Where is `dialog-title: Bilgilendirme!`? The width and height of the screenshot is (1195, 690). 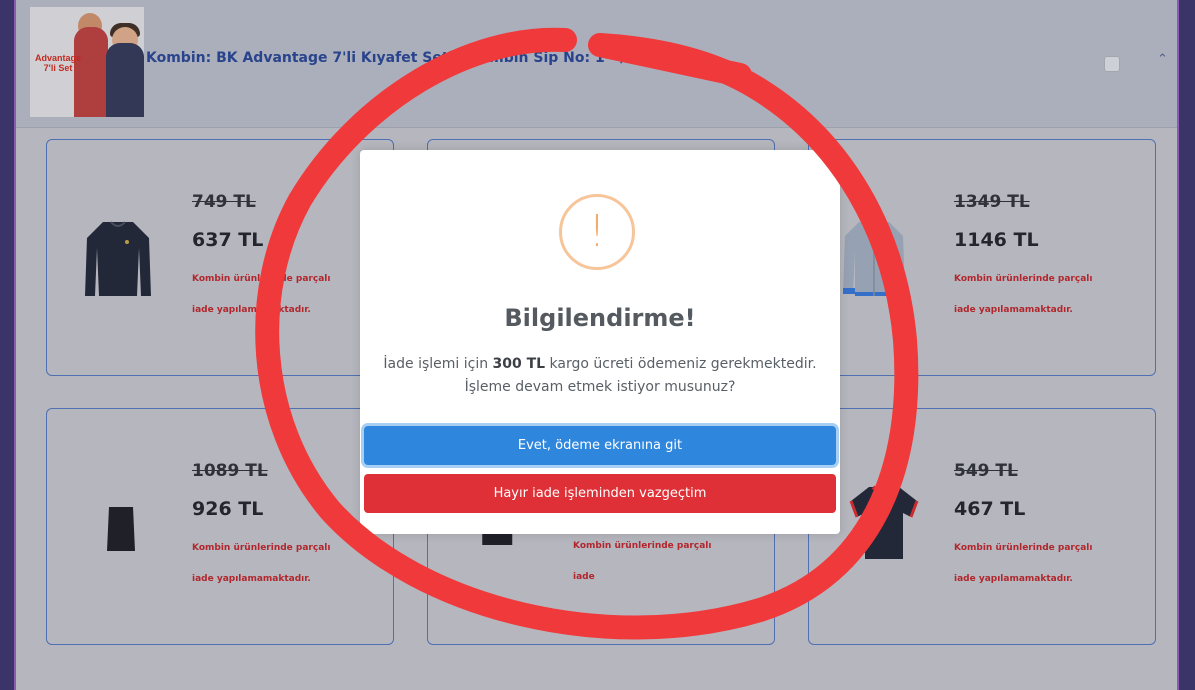
dialog-title: Bilgilendirme! is located at coordinates (600, 318).